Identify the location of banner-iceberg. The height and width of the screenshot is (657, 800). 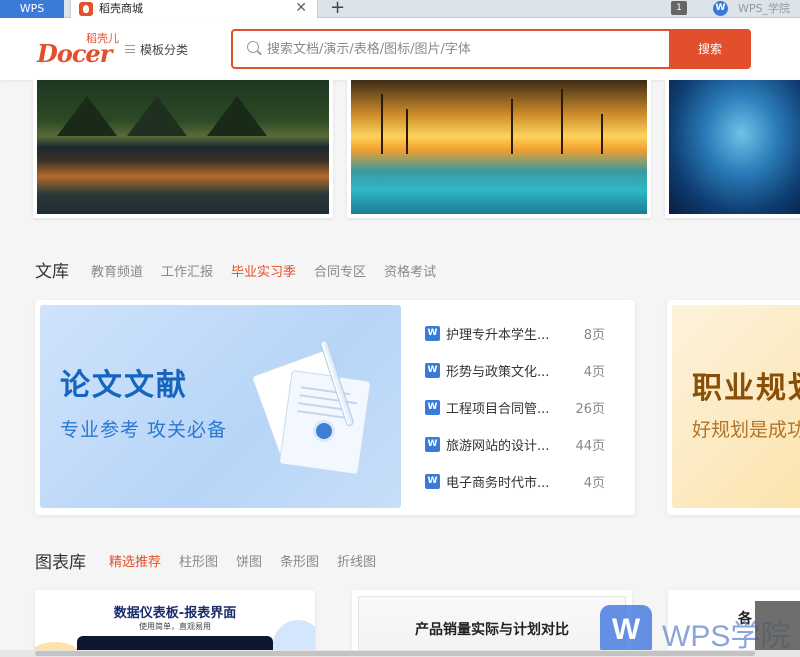
(732, 149).